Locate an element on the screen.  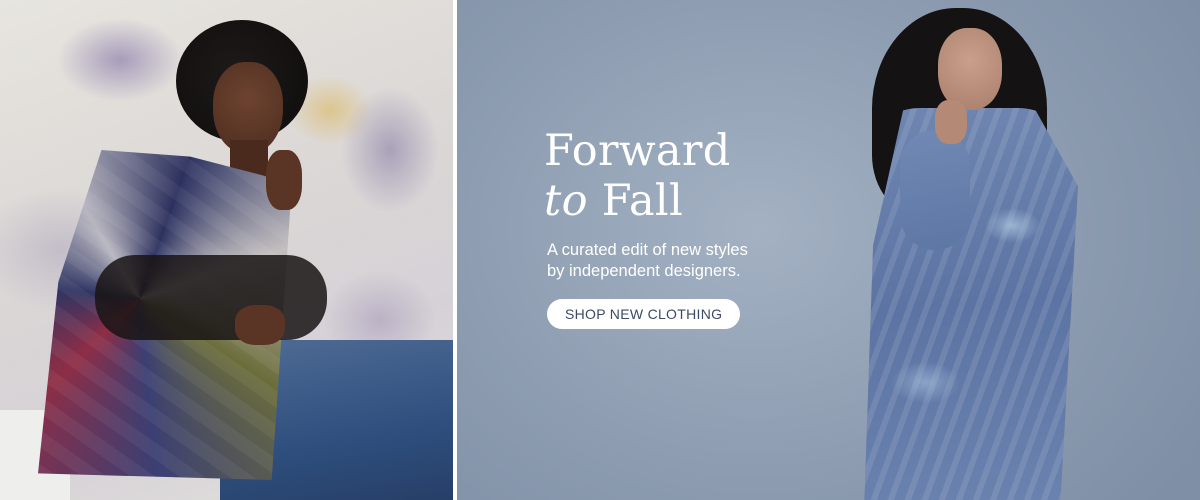
photo-hand-chin is located at coordinates (284, 180).